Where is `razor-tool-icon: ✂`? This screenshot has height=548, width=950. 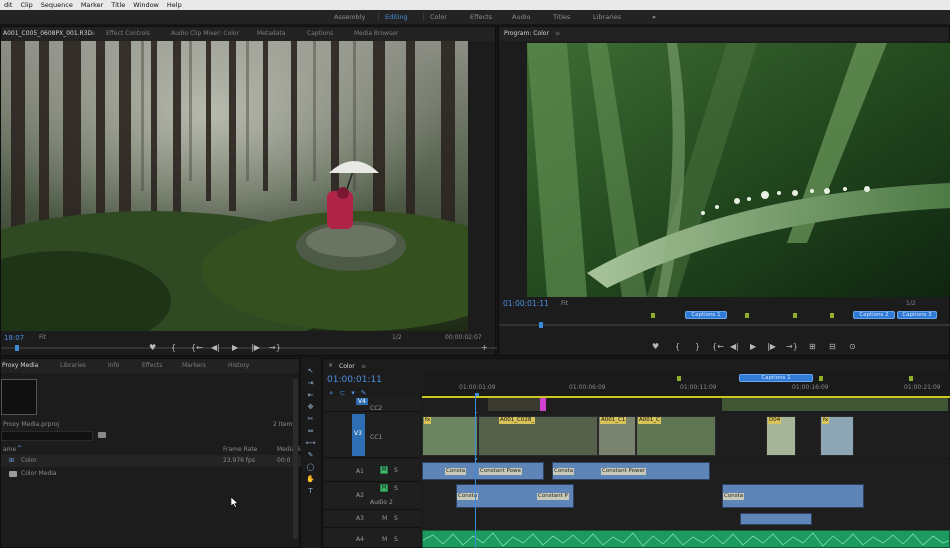
razor-tool-icon: ✂ is located at coordinates (310, 419).